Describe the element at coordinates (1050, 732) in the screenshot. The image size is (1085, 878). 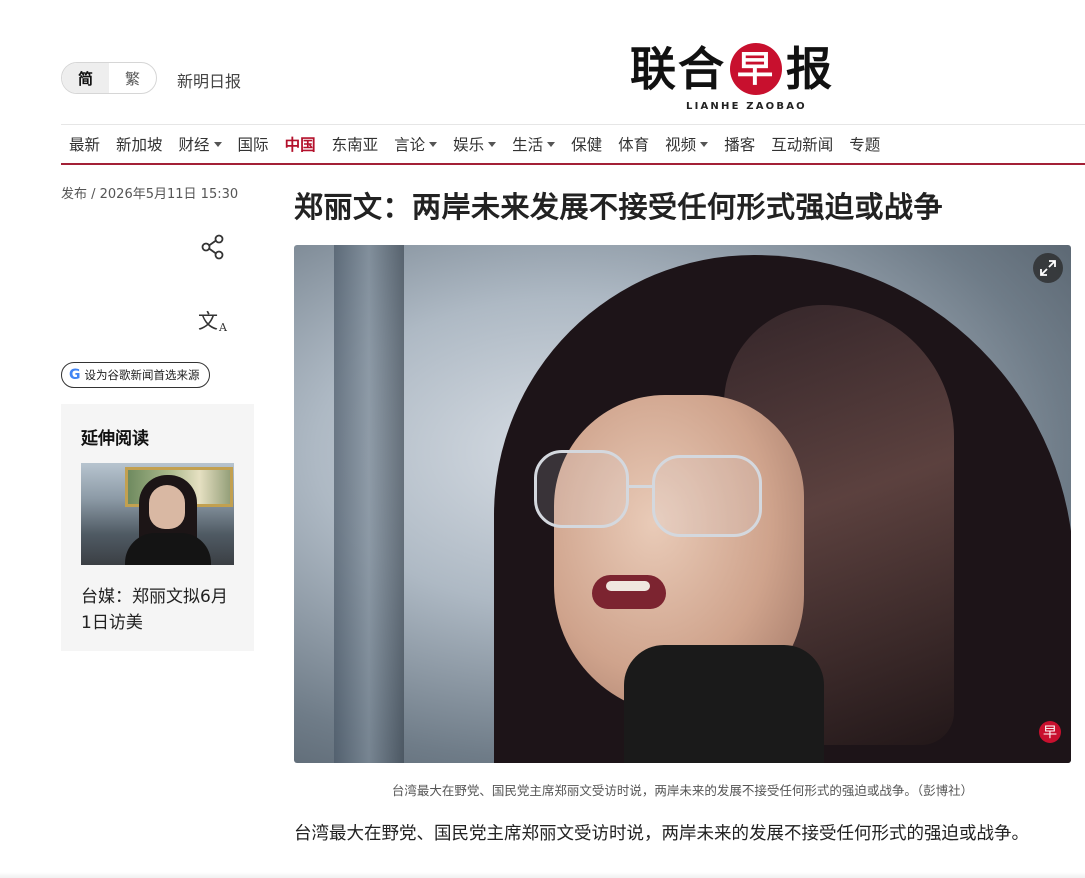
I see `zaobao-watermark: 早` at that location.